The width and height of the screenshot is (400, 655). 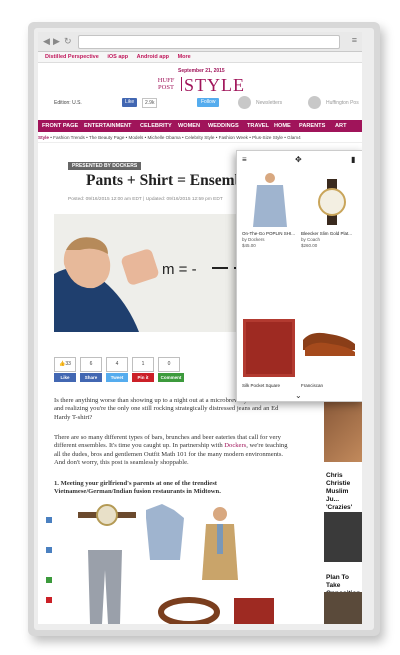 I want to click on share-count-tweet: 4, so click(x=117, y=364).